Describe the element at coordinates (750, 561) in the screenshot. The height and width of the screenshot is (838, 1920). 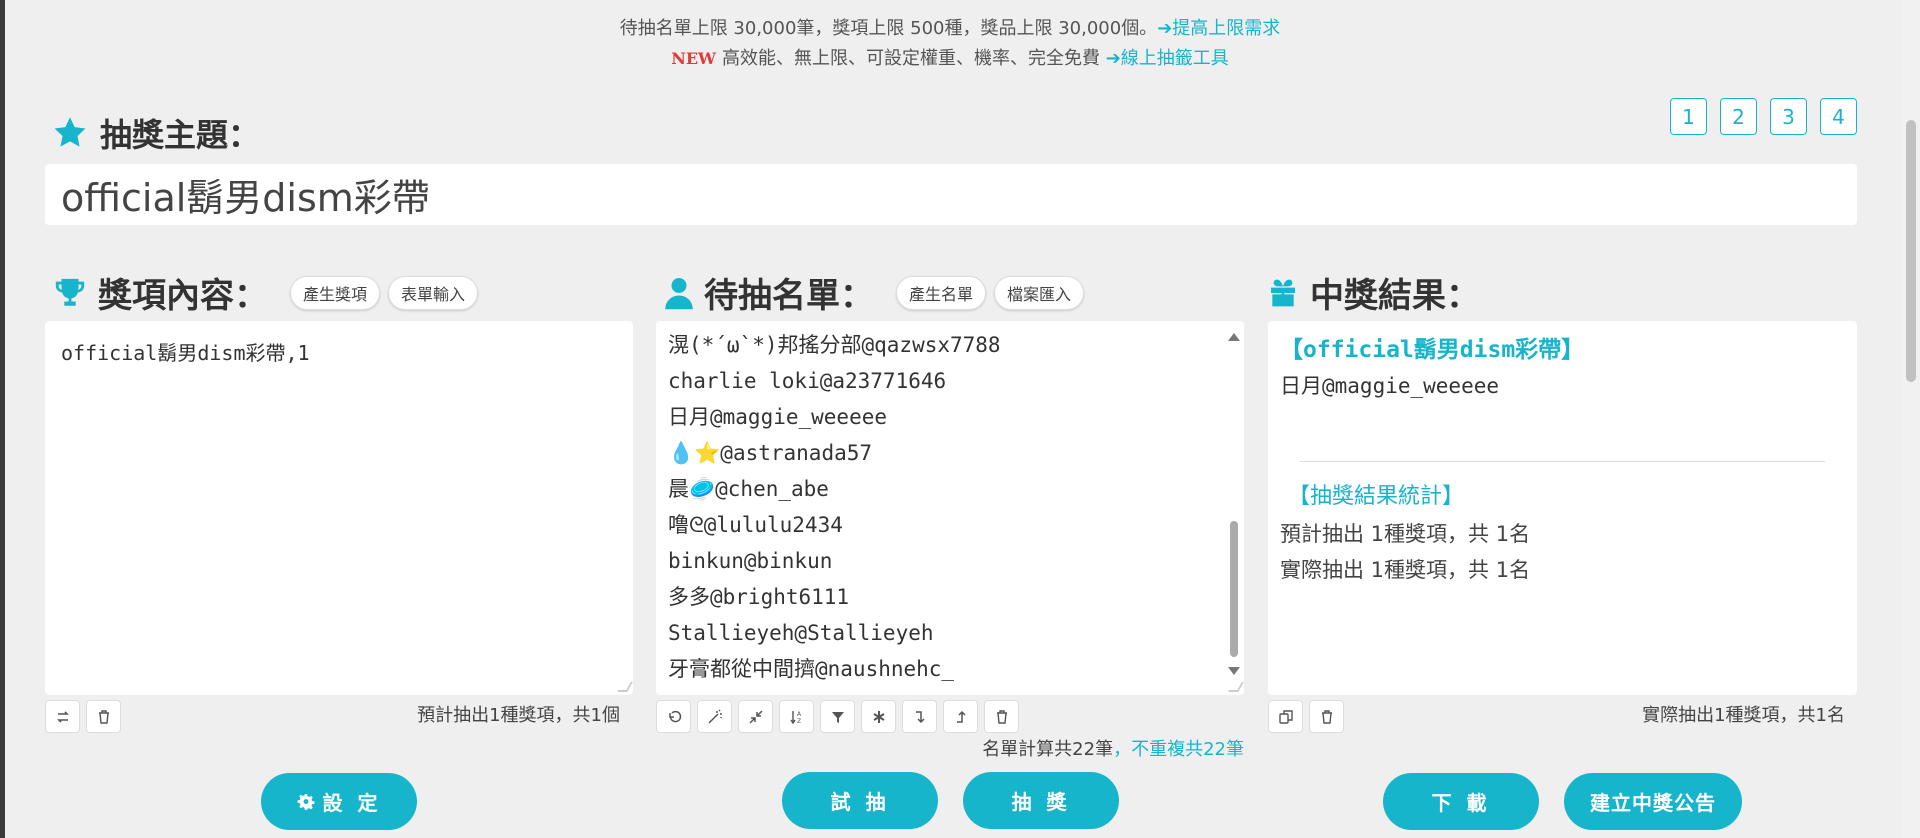
I see `name-line: binkun@binkun` at that location.